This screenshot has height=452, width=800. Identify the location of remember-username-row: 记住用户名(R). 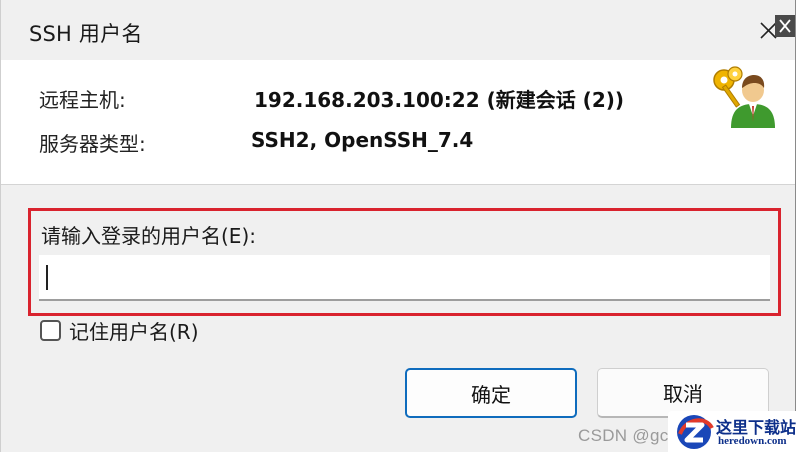
(119, 330).